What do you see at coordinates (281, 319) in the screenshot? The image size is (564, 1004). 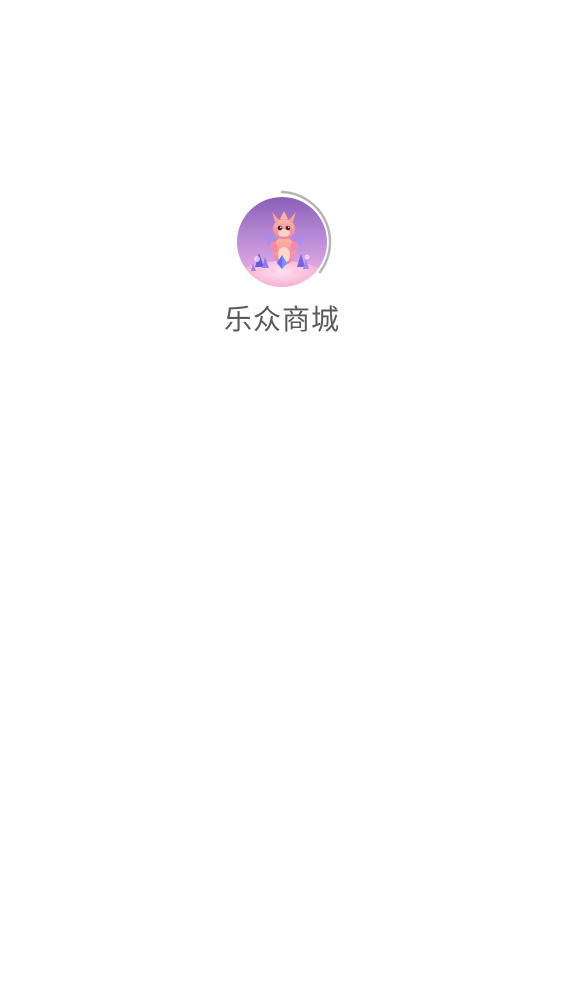 I see `app-name-label: 乐众商城` at bounding box center [281, 319].